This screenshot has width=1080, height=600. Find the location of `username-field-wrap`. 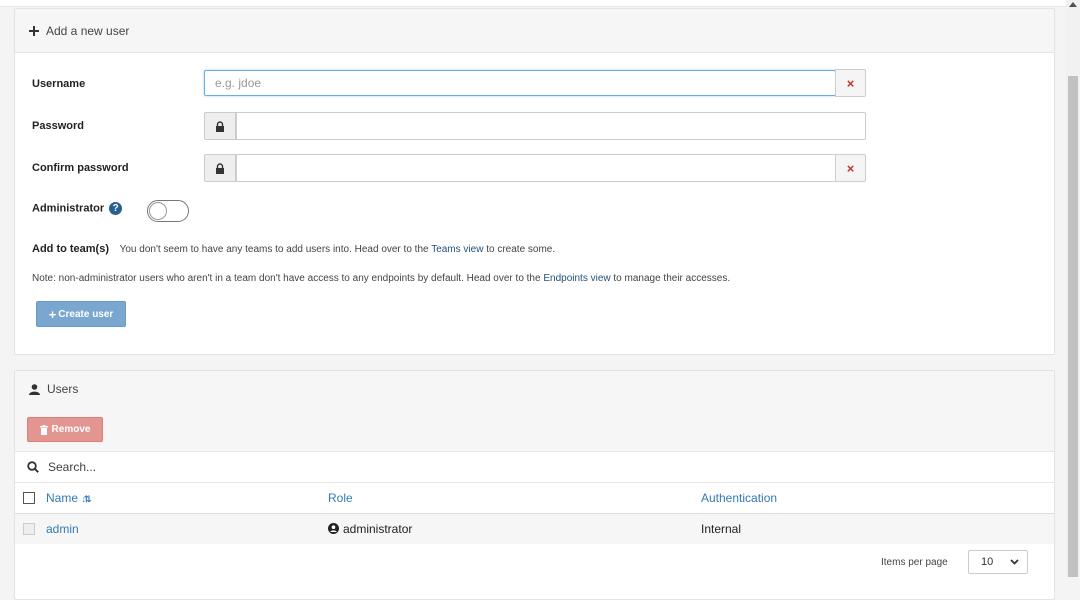

username-field-wrap is located at coordinates (520, 83).